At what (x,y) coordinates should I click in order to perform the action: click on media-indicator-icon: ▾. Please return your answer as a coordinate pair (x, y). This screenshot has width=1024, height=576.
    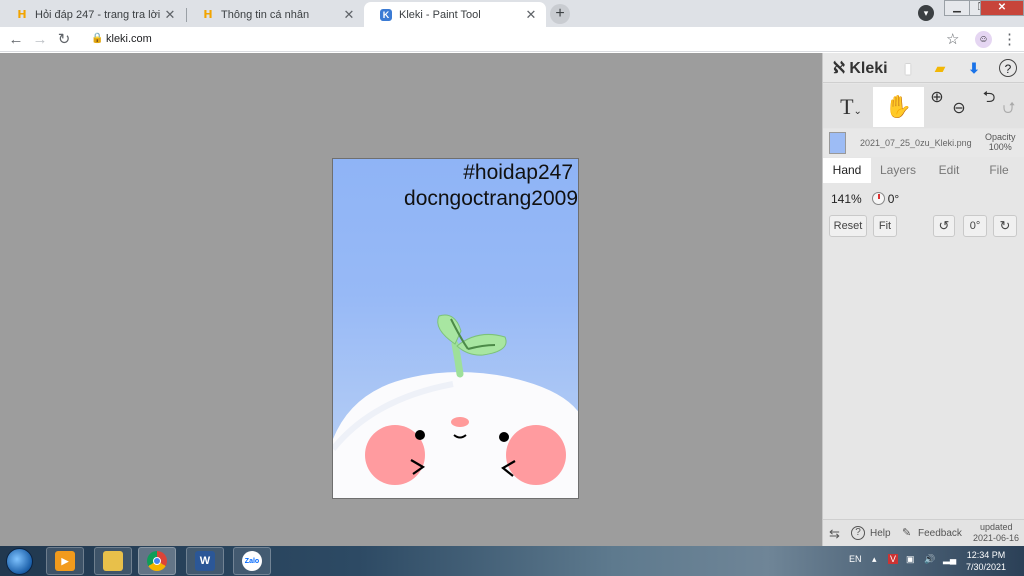
    Looking at the image, I should click on (926, 13).